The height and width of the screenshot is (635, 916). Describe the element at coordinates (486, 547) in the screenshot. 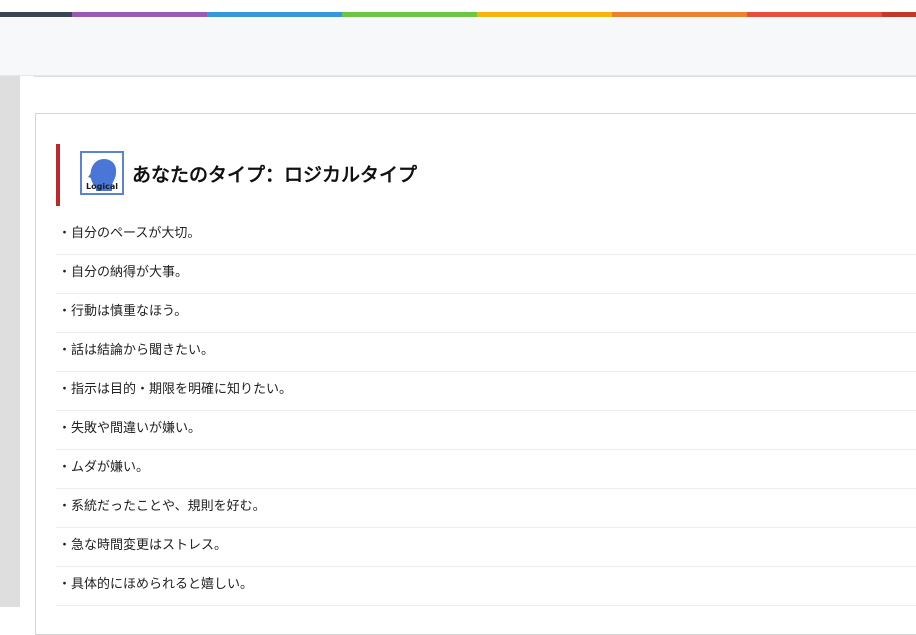

I see `trait-item: ・急な時間変更はストレス。` at that location.